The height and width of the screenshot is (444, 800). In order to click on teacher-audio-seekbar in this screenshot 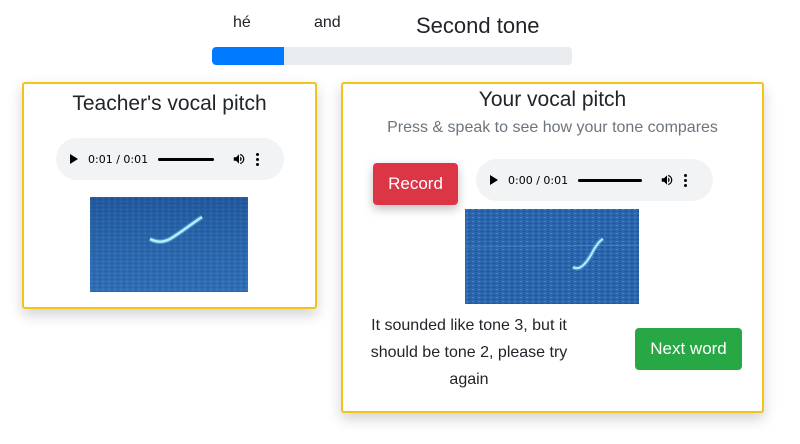, I will do `click(186, 159)`.